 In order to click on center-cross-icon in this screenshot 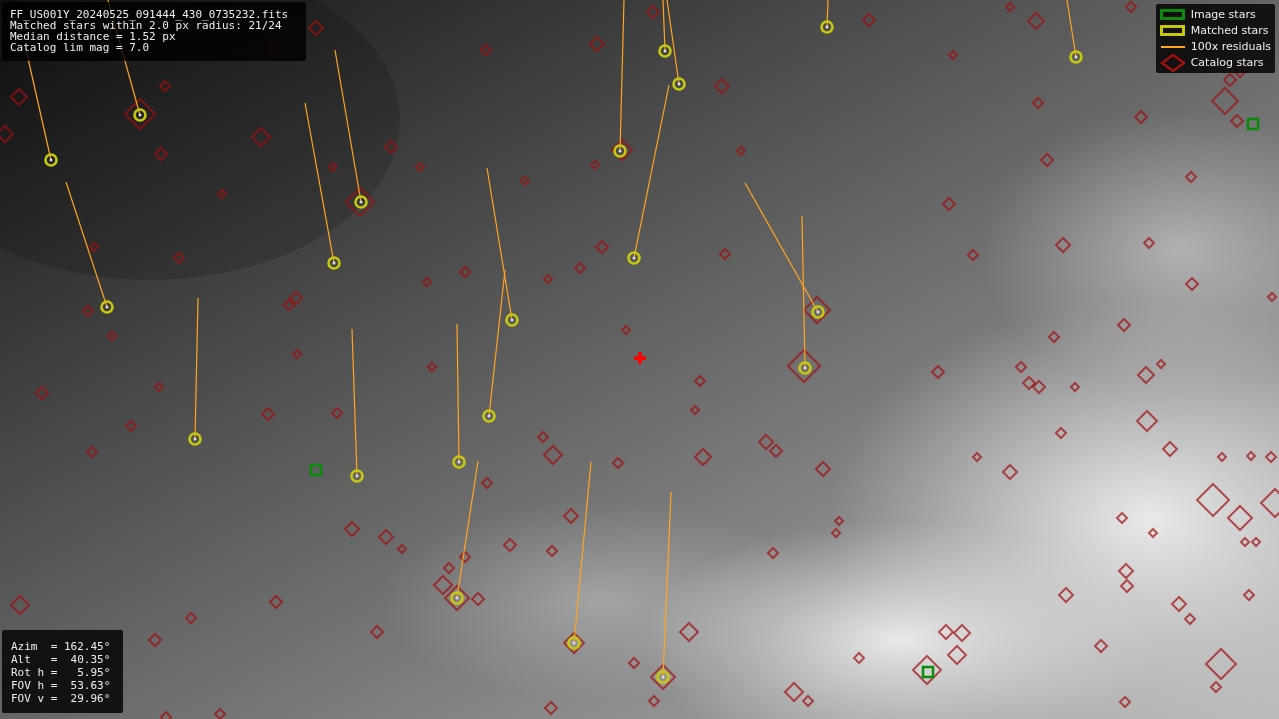, I will do `click(640, 358)`.